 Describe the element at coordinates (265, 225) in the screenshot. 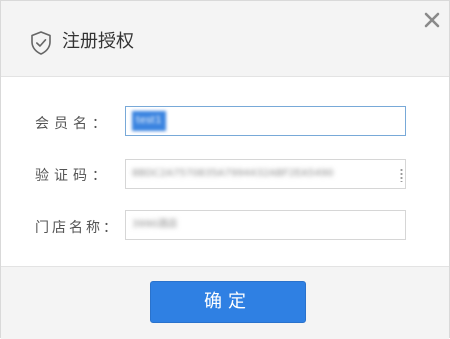

I see `store-name-input: 3990酒店` at that location.